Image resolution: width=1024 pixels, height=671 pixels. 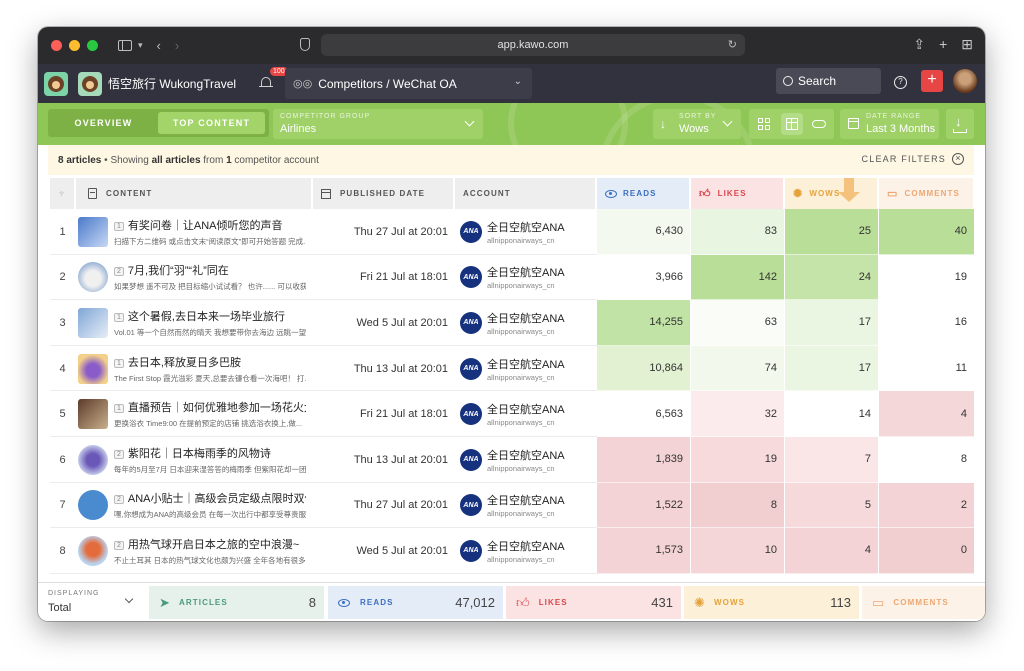 I want to click on chevron-down-icon: ▾, so click(x=140, y=45).